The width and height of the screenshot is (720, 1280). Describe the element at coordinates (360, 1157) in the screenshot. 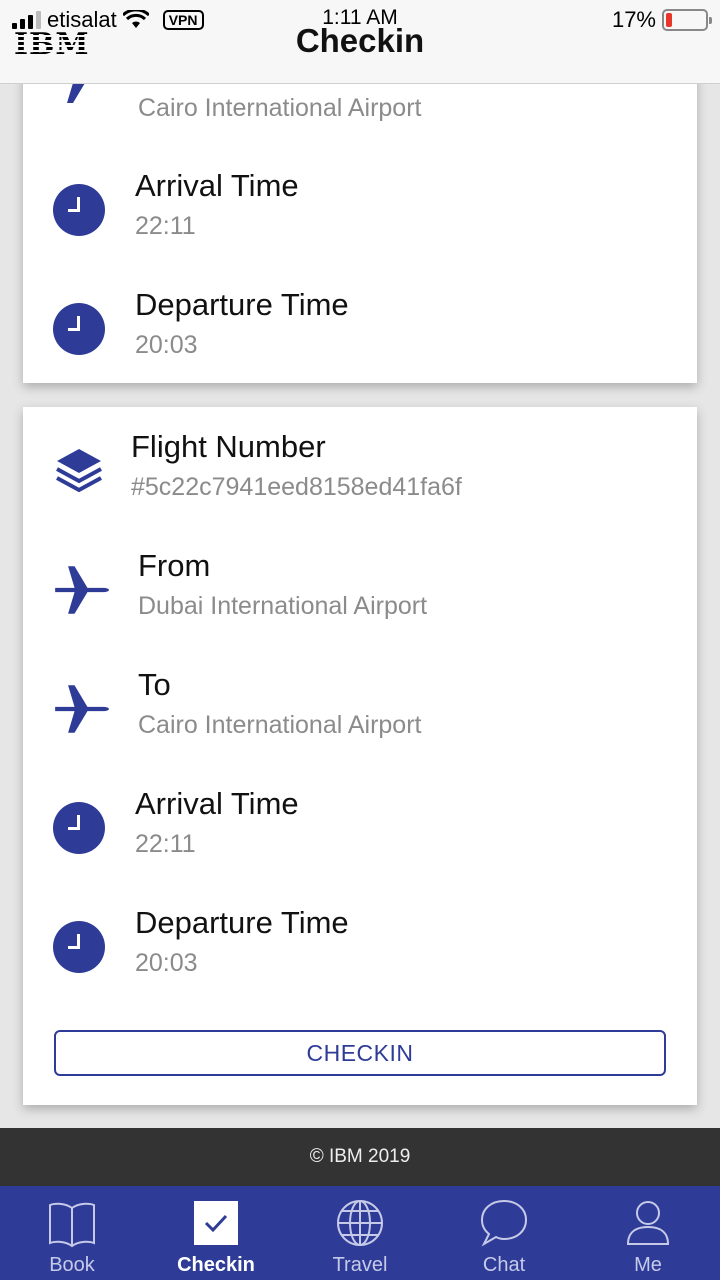

I see `copyright-footer: © IBM 2019` at that location.